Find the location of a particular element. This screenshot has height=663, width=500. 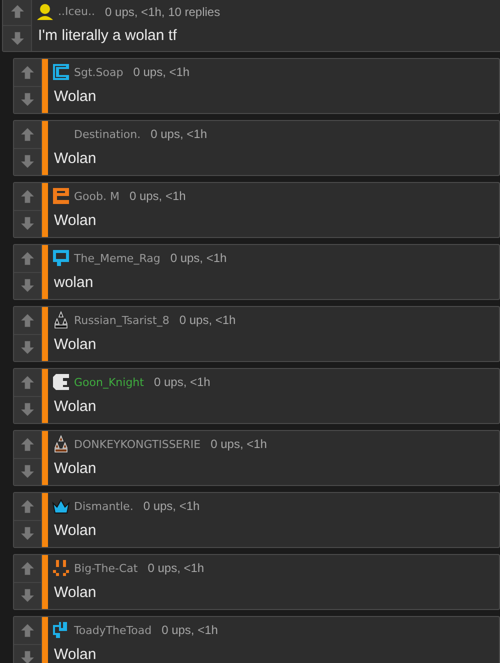

username-link: Destination. is located at coordinates (107, 134).